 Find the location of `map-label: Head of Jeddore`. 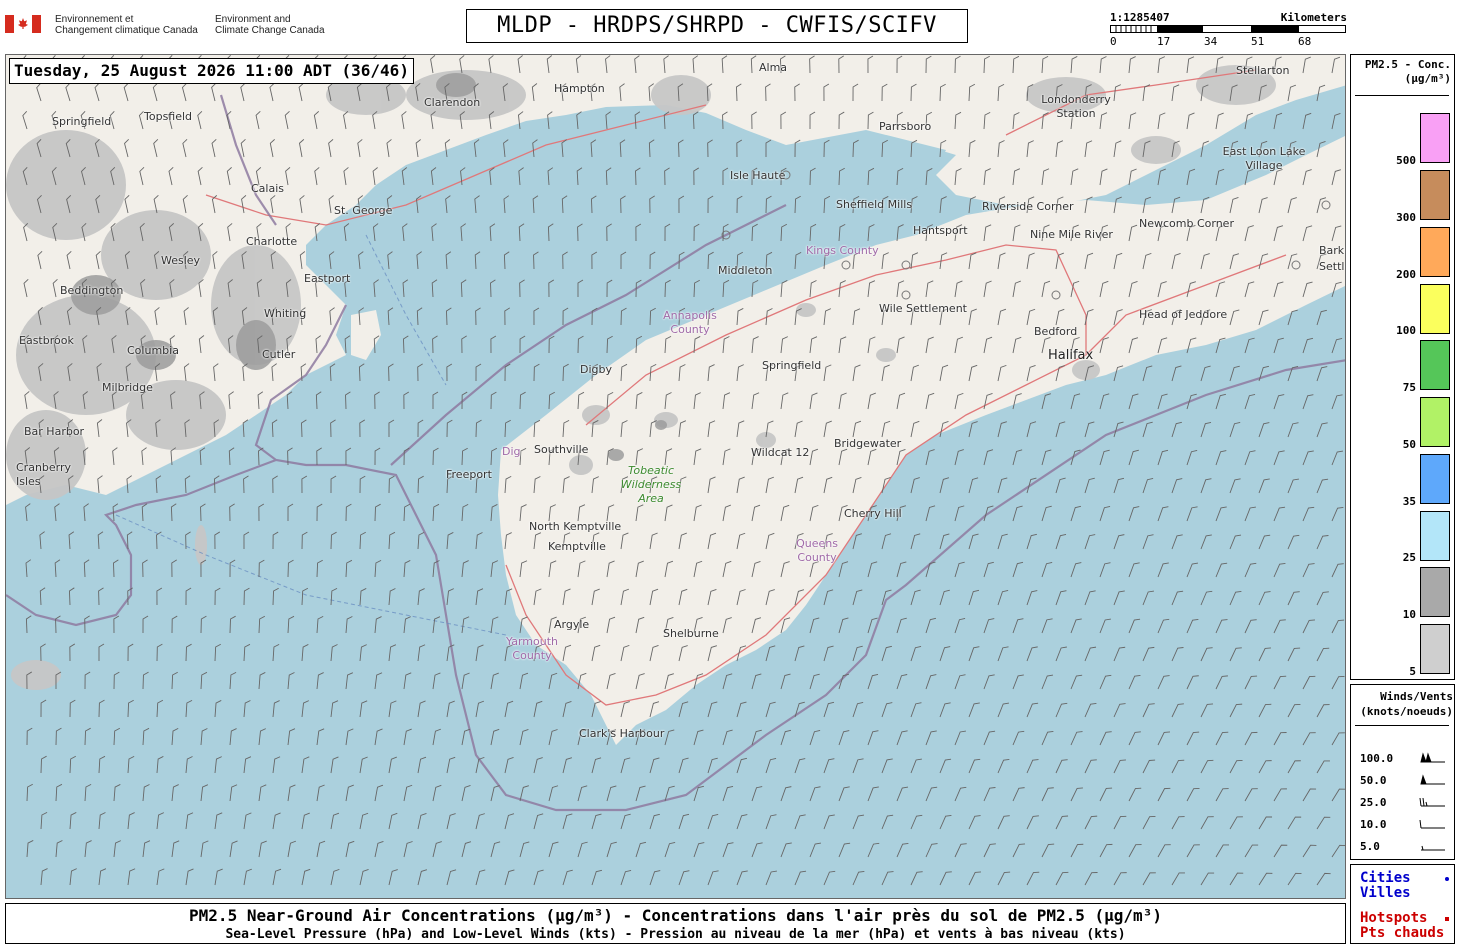

map-label: Head of Jeddore is located at coordinates (1183, 314).